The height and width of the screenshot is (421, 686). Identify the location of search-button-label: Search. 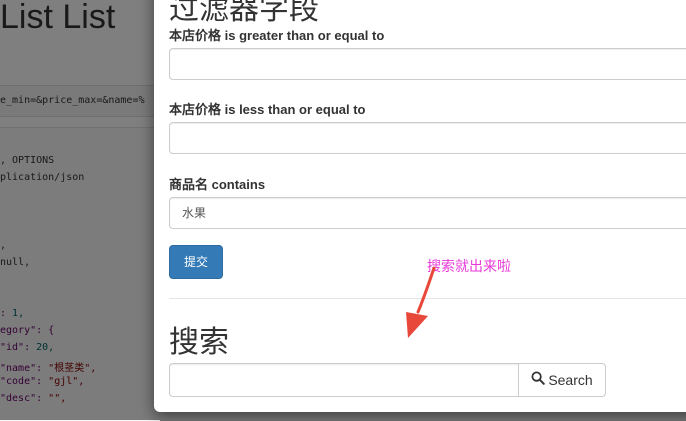
(570, 380).